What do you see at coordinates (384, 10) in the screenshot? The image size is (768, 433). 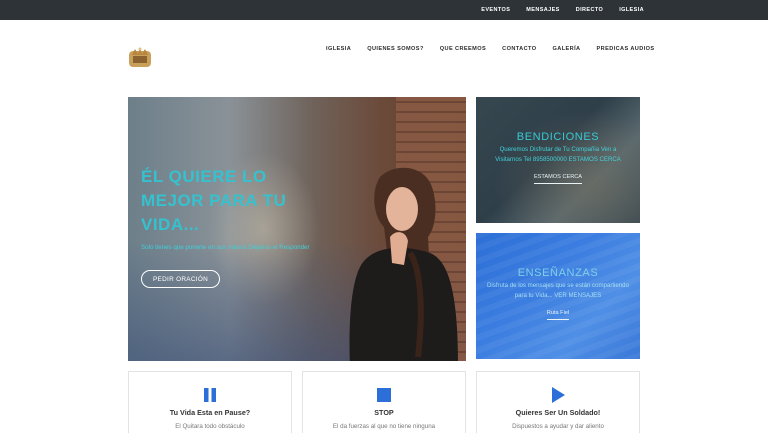 I see `top-bar: EVENTOS MENSAJES DIRECTO IGLESIA` at bounding box center [384, 10].